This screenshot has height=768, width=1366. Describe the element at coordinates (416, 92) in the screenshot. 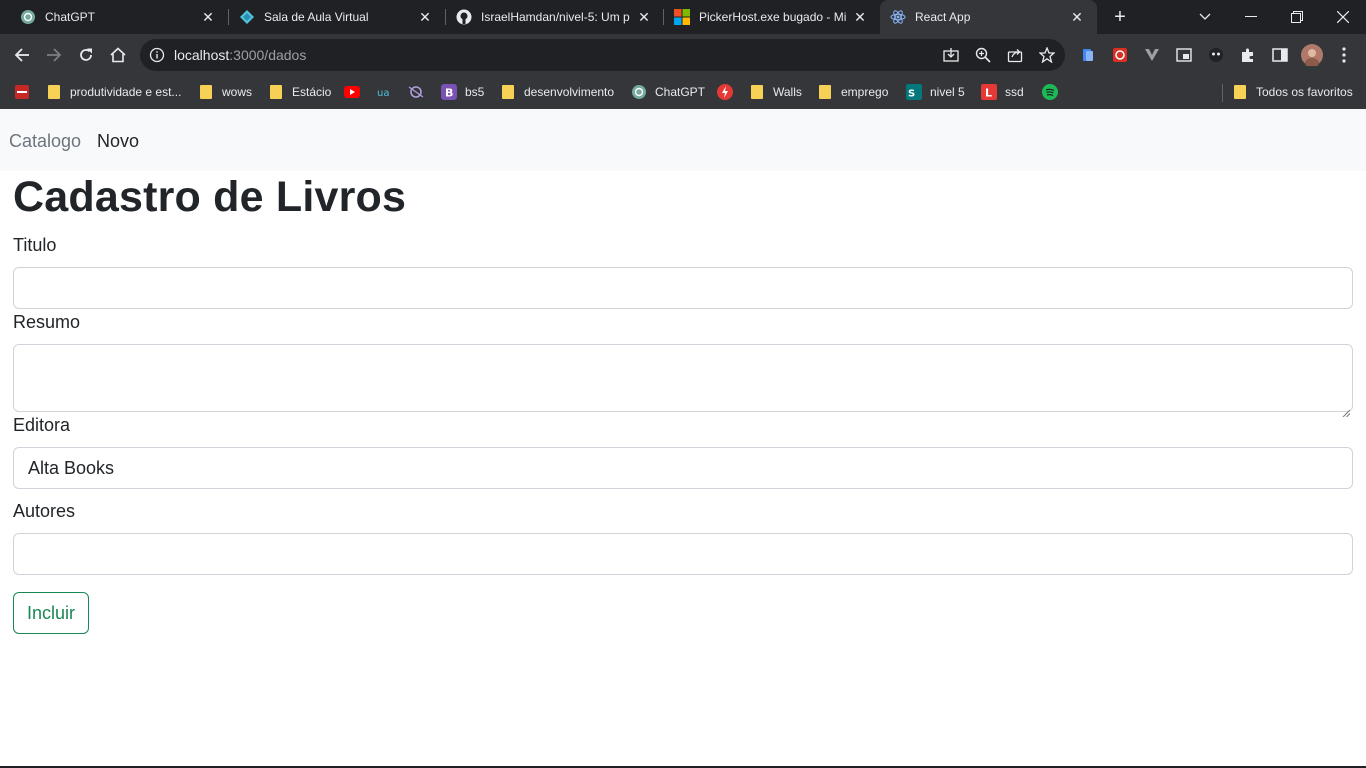

I see `ai-icon` at that location.